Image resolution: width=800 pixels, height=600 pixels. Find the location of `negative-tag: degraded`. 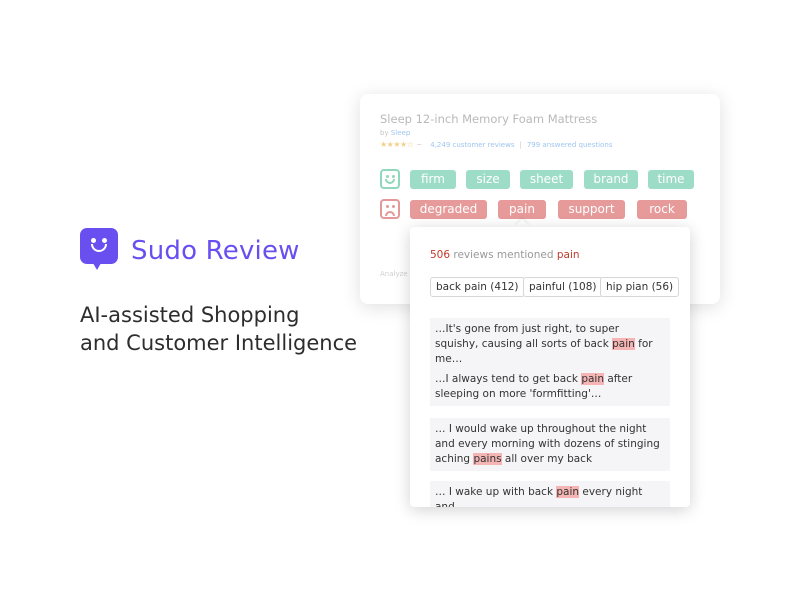

negative-tag: degraded is located at coordinates (448, 209).